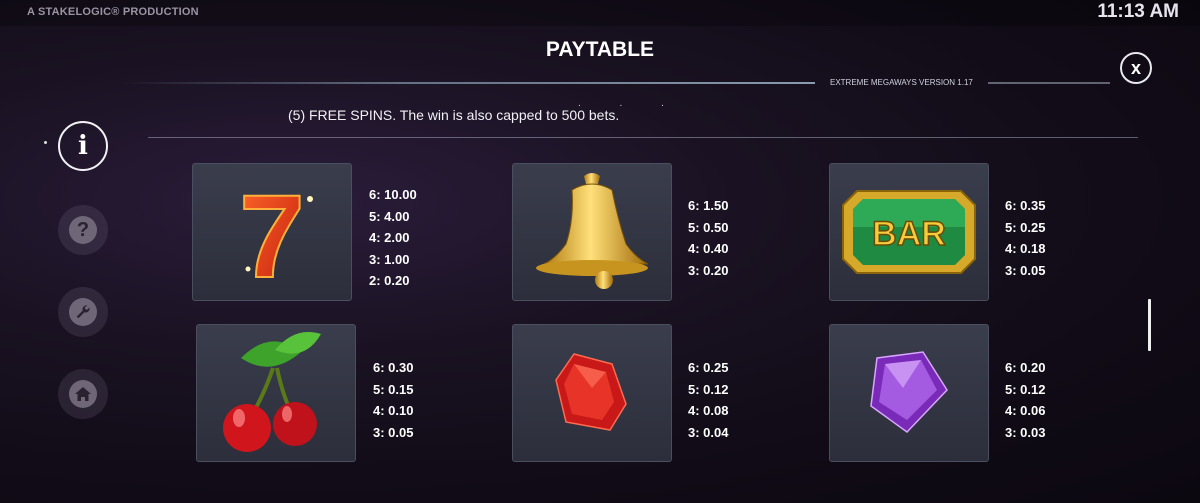  I want to click on pay-row: 6: 10.00, so click(393, 194).